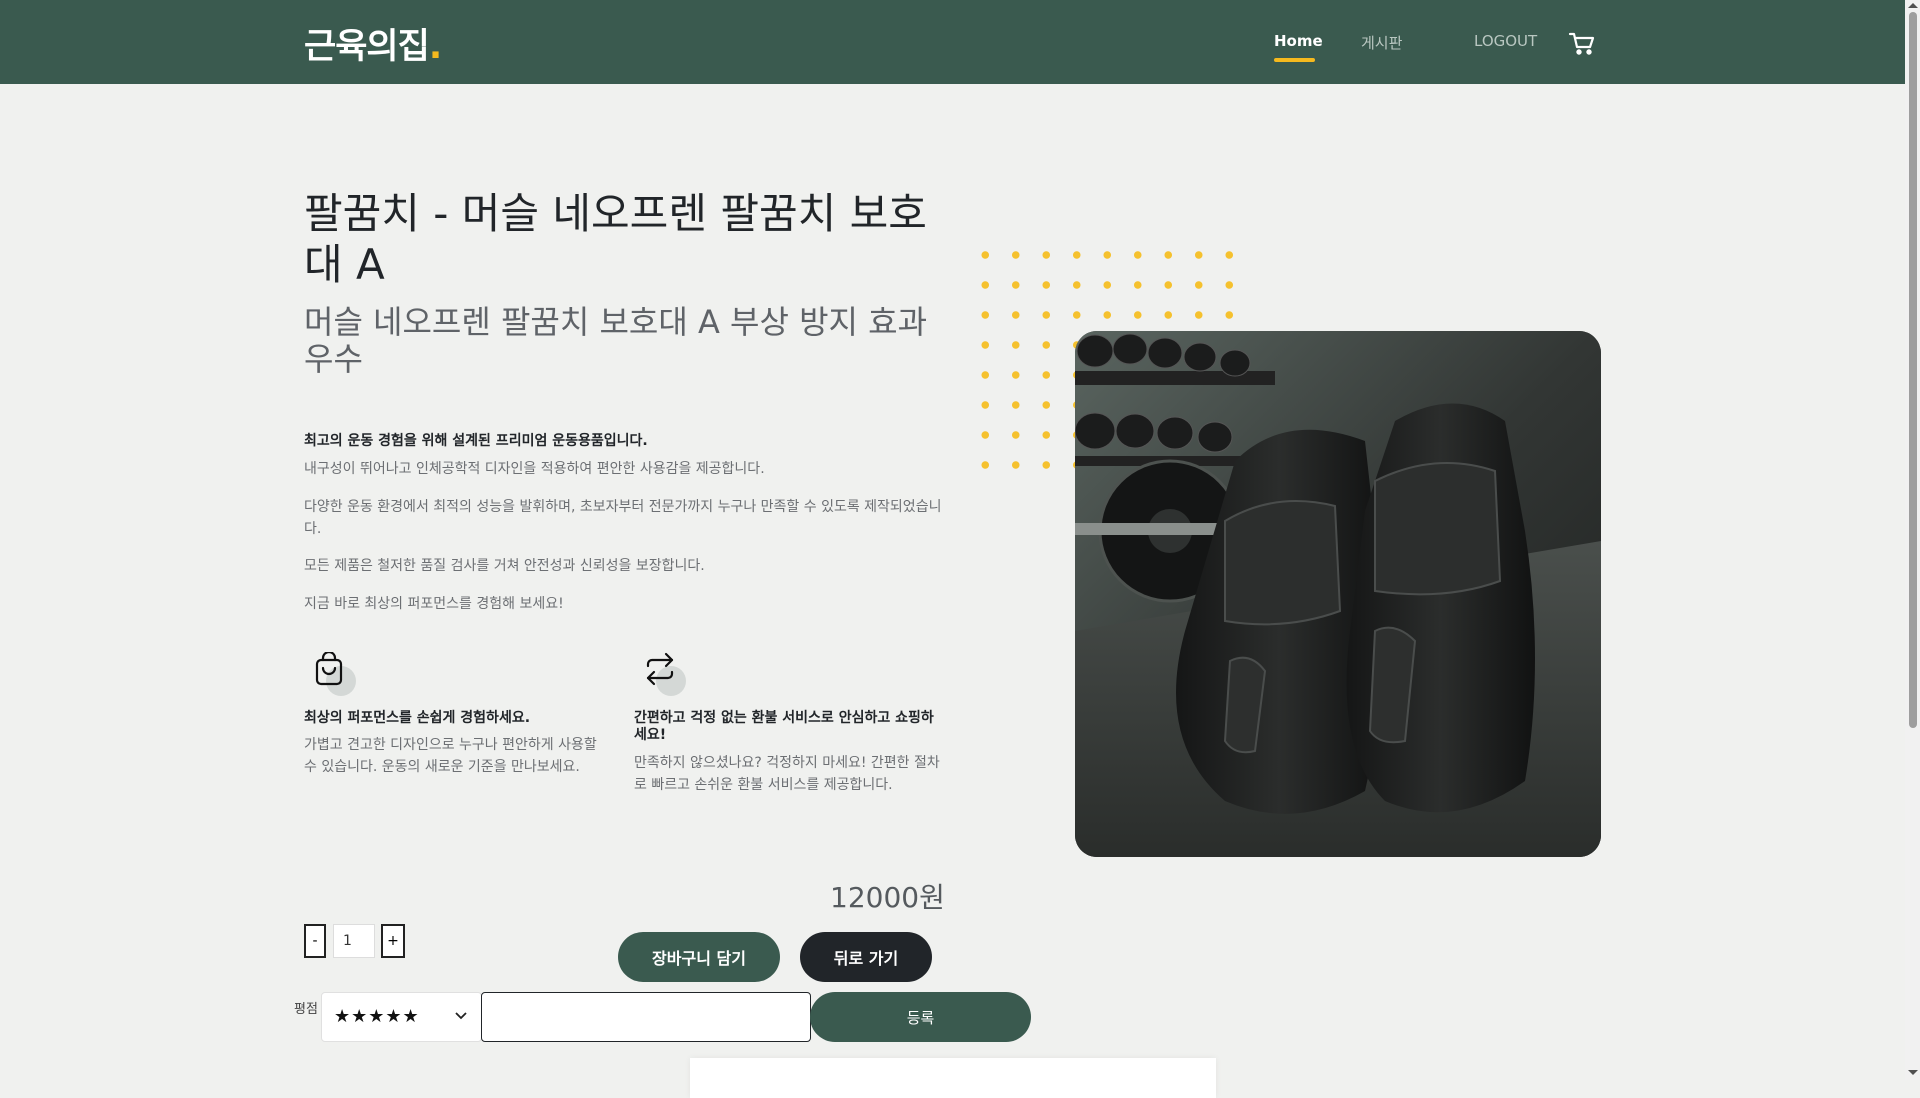  Describe the element at coordinates (306, 1009) in the screenshot. I see `rating-label: 평점` at that location.